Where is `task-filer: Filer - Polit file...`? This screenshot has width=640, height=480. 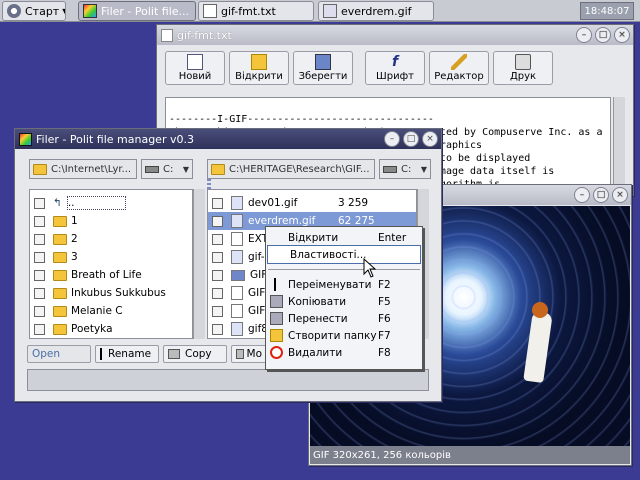 task-filer: Filer - Polit file... is located at coordinates (137, 11).